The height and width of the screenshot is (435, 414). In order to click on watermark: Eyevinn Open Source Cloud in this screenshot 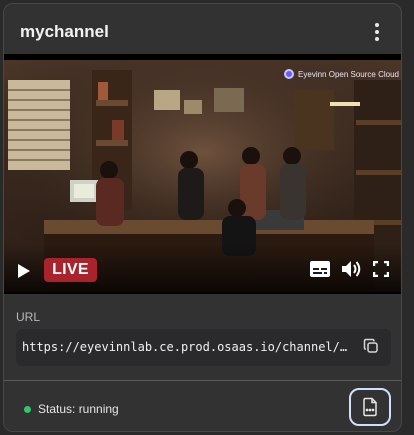, I will do `click(341, 74)`.